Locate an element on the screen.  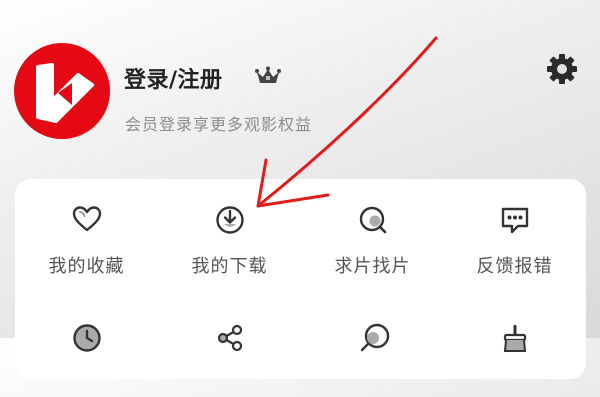
chat-bubble-icon is located at coordinates (375, 337).